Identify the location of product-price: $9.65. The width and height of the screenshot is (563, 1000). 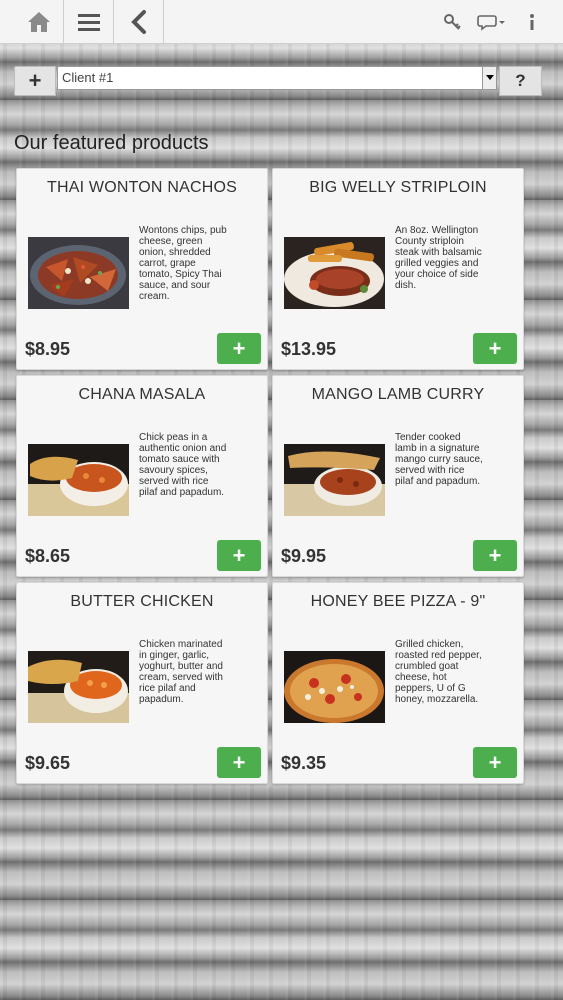
(48, 763).